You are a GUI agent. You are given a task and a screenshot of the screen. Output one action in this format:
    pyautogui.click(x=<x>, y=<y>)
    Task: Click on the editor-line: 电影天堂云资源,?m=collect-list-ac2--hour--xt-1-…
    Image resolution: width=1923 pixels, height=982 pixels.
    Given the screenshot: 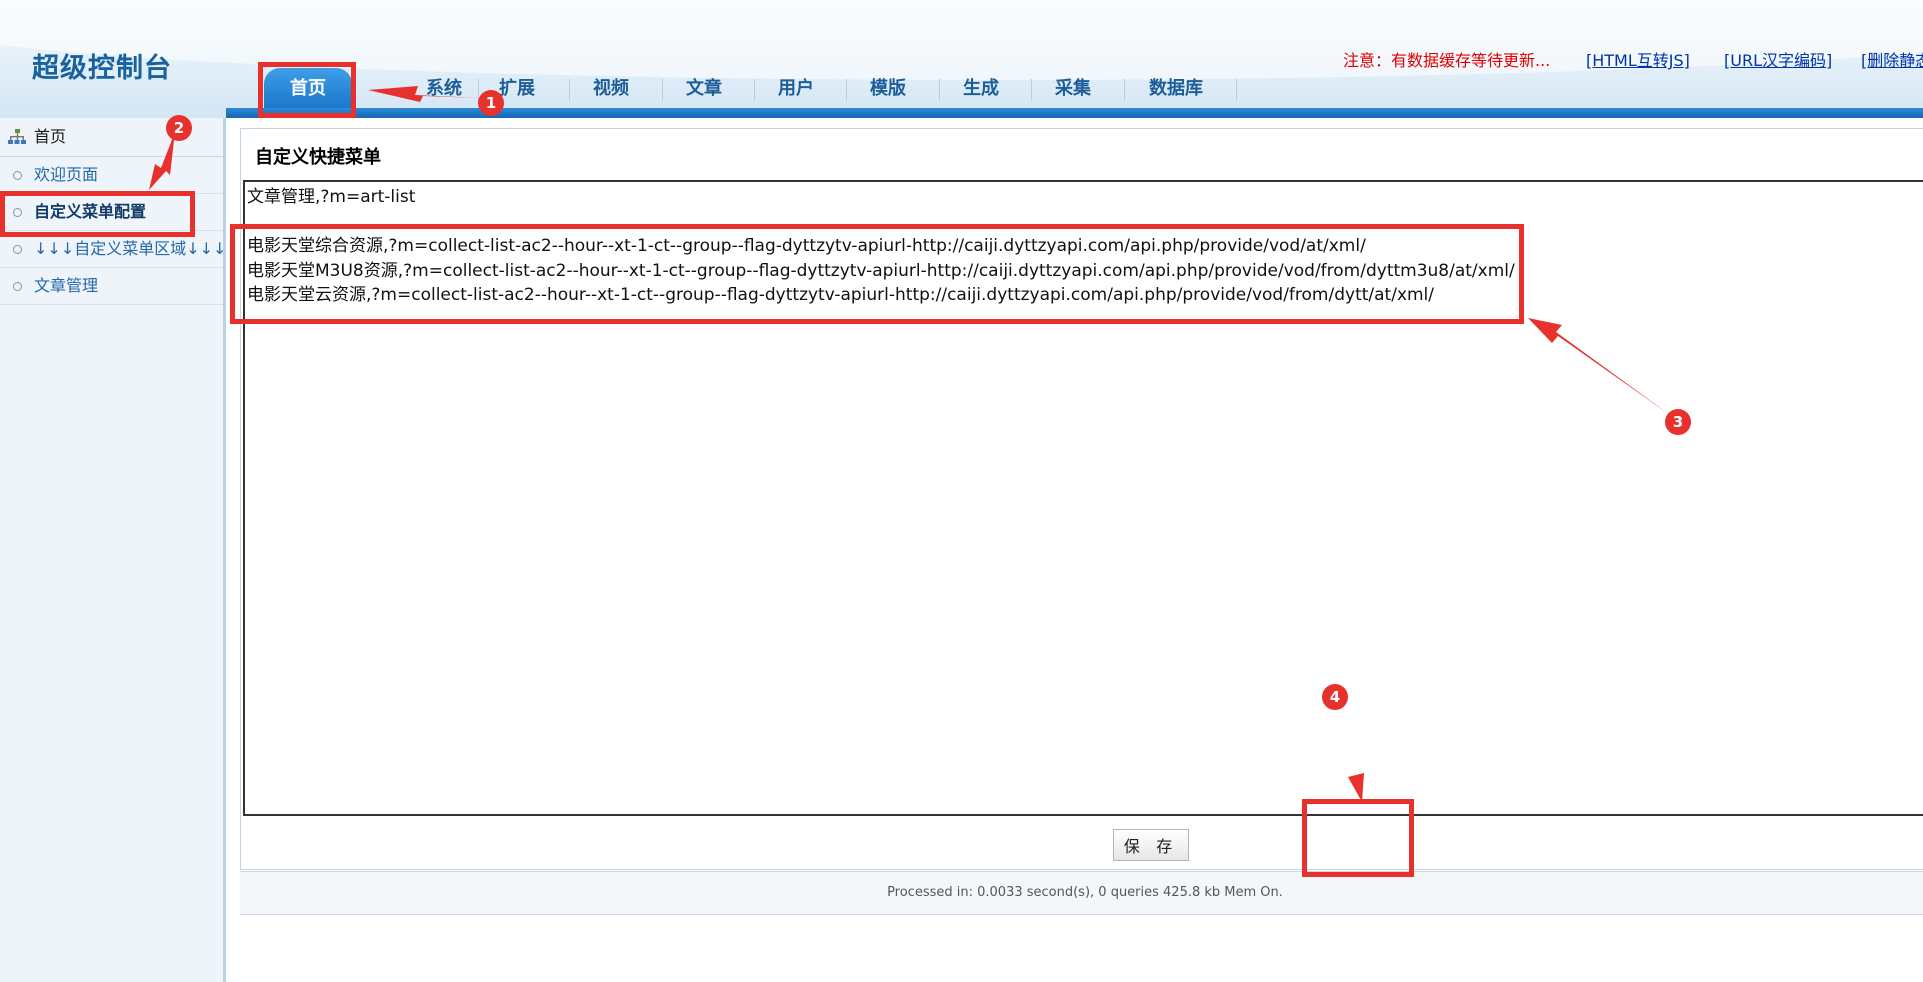 What is the action you would take?
    pyautogui.click(x=841, y=295)
    